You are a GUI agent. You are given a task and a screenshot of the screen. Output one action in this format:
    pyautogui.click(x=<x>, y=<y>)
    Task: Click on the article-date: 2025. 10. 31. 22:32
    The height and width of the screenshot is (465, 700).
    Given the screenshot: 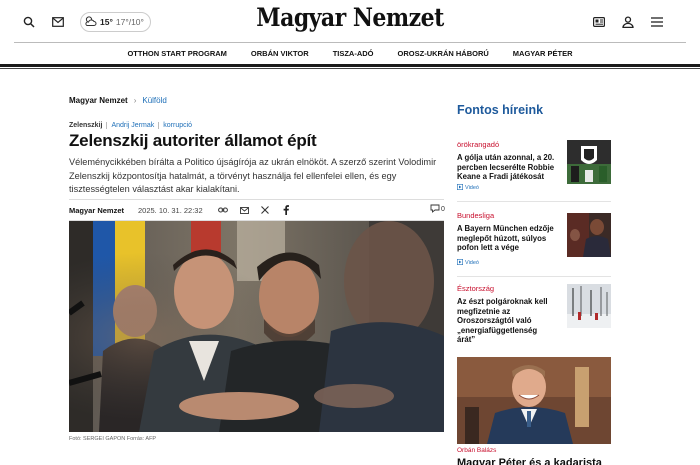 What is the action you would take?
    pyautogui.click(x=170, y=210)
    